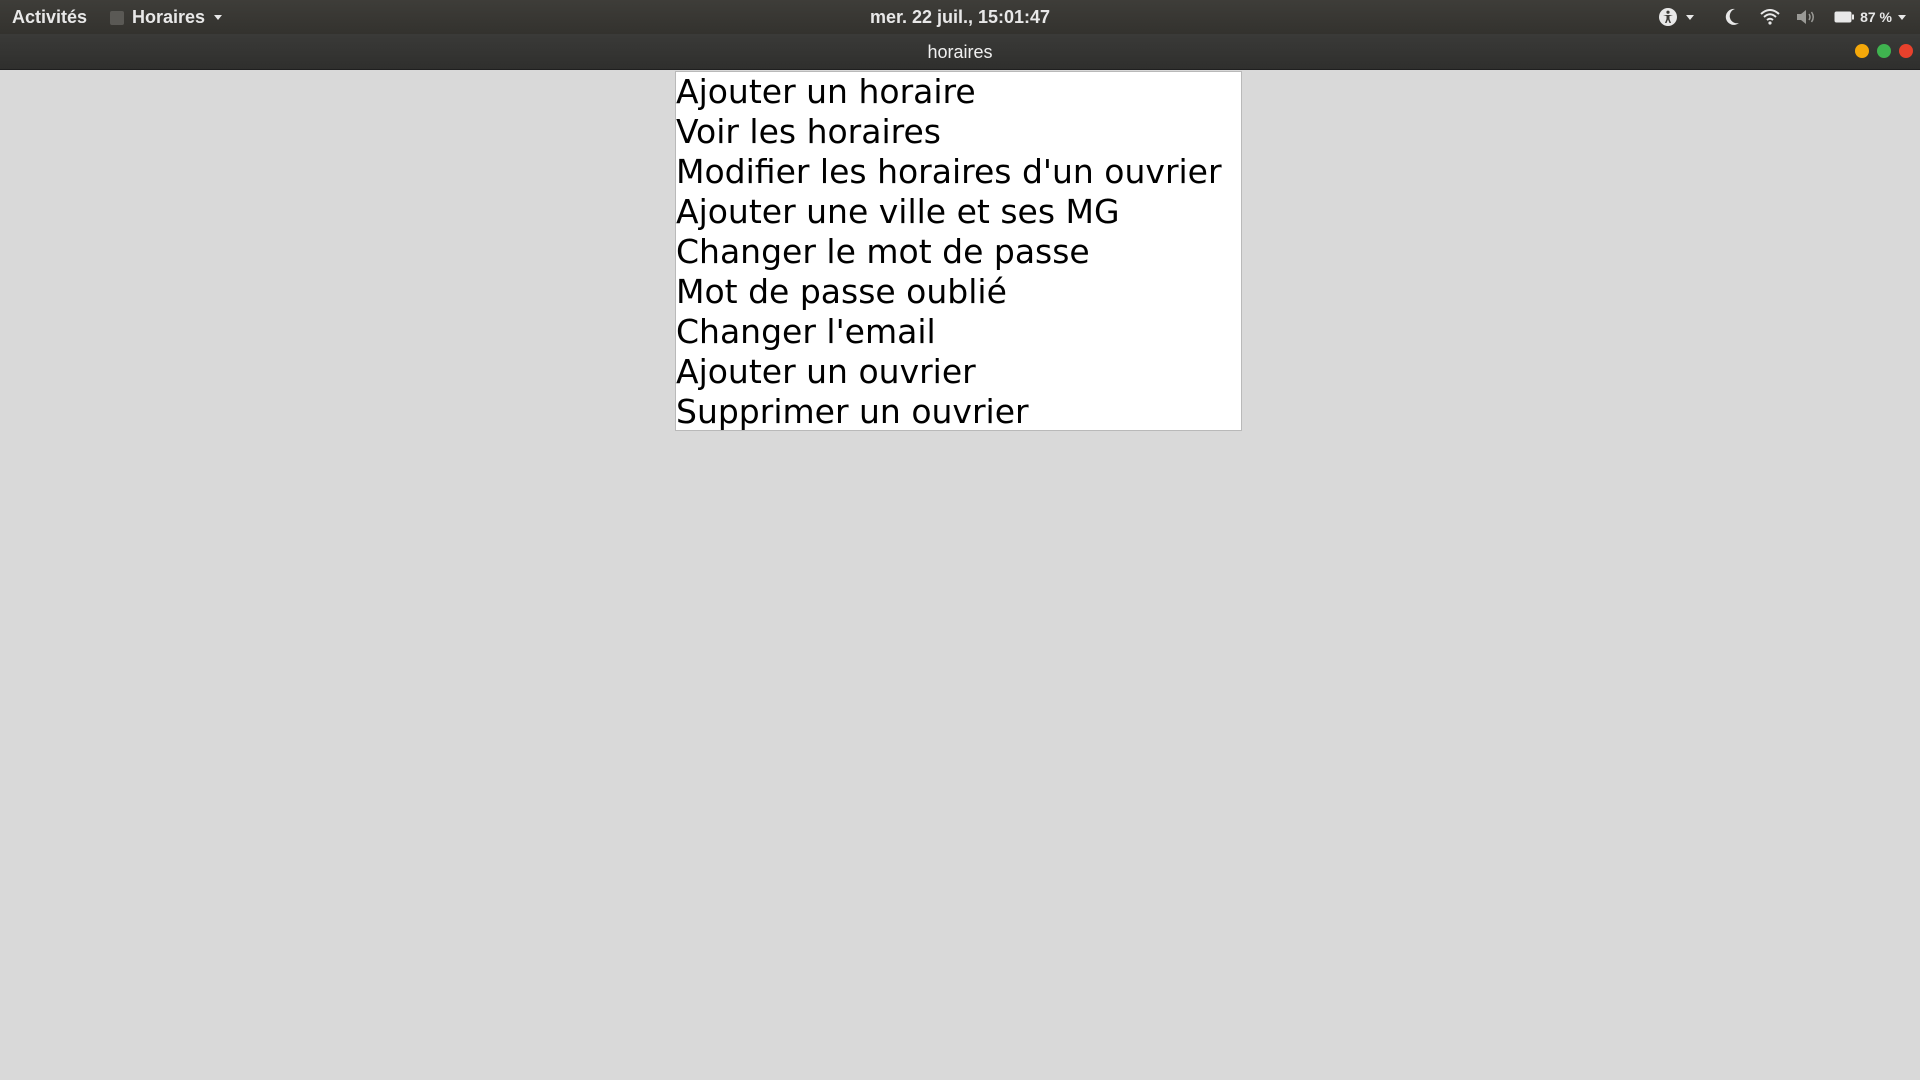 This screenshot has width=1920, height=1080. I want to click on battery-percent: 87 %, so click(1876, 17).